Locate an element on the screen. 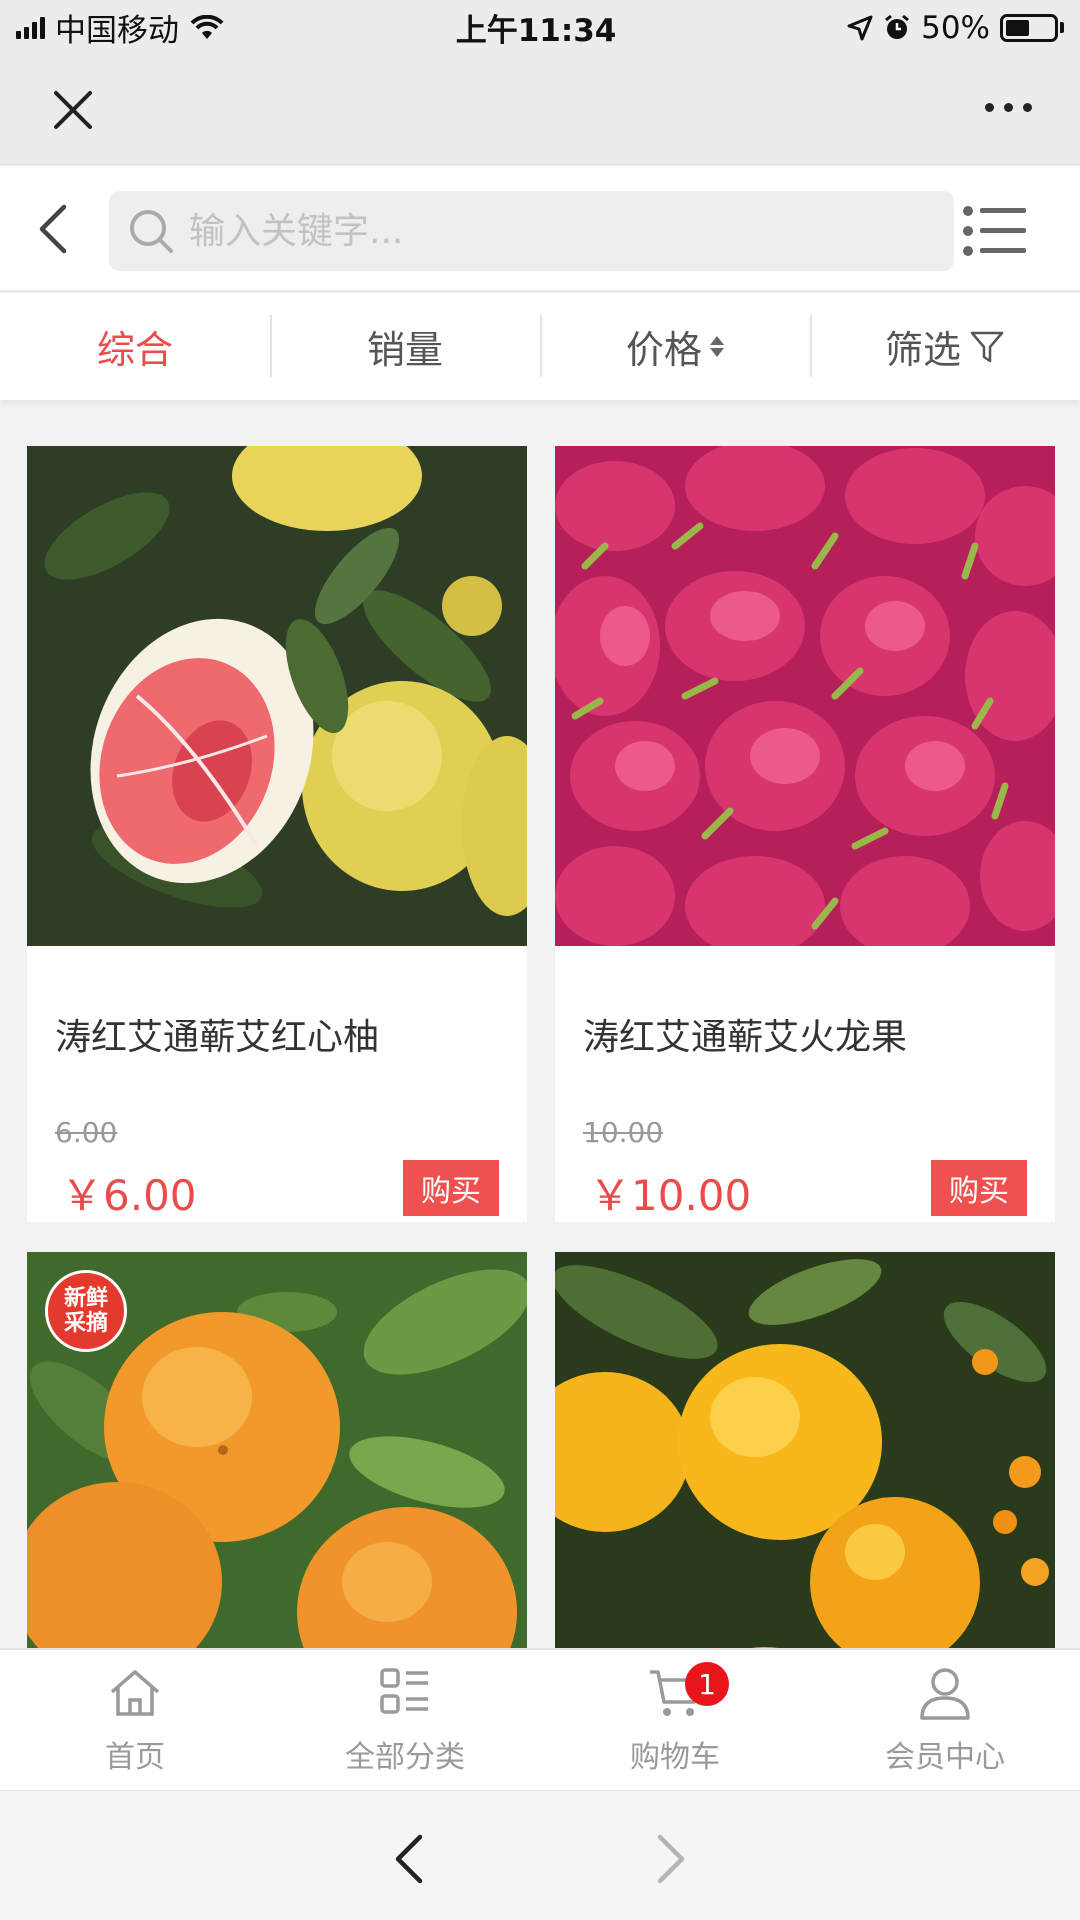 This screenshot has width=1080, height=1920. product-title: 涛红艾通蕲艾火龙果 is located at coordinates (745, 1034).